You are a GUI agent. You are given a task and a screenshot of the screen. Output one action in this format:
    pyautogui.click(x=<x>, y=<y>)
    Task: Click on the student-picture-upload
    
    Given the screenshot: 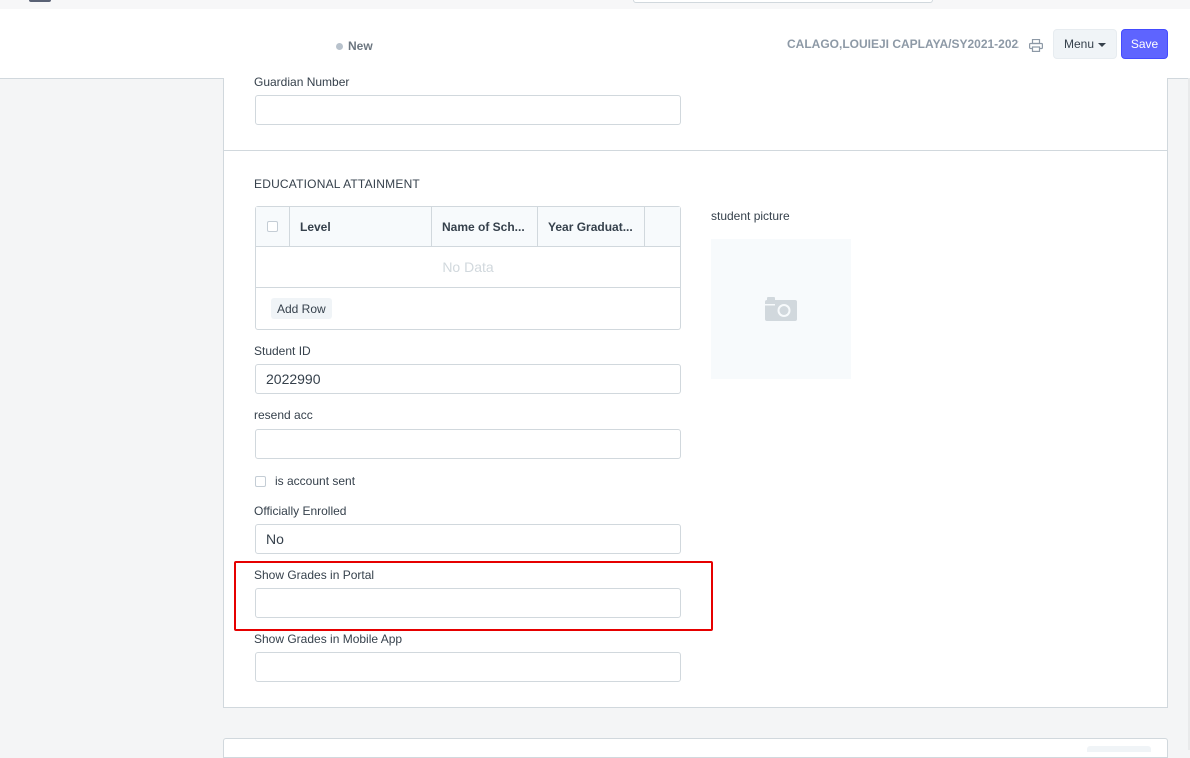 What is the action you would take?
    pyautogui.click(x=781, y=309)
    